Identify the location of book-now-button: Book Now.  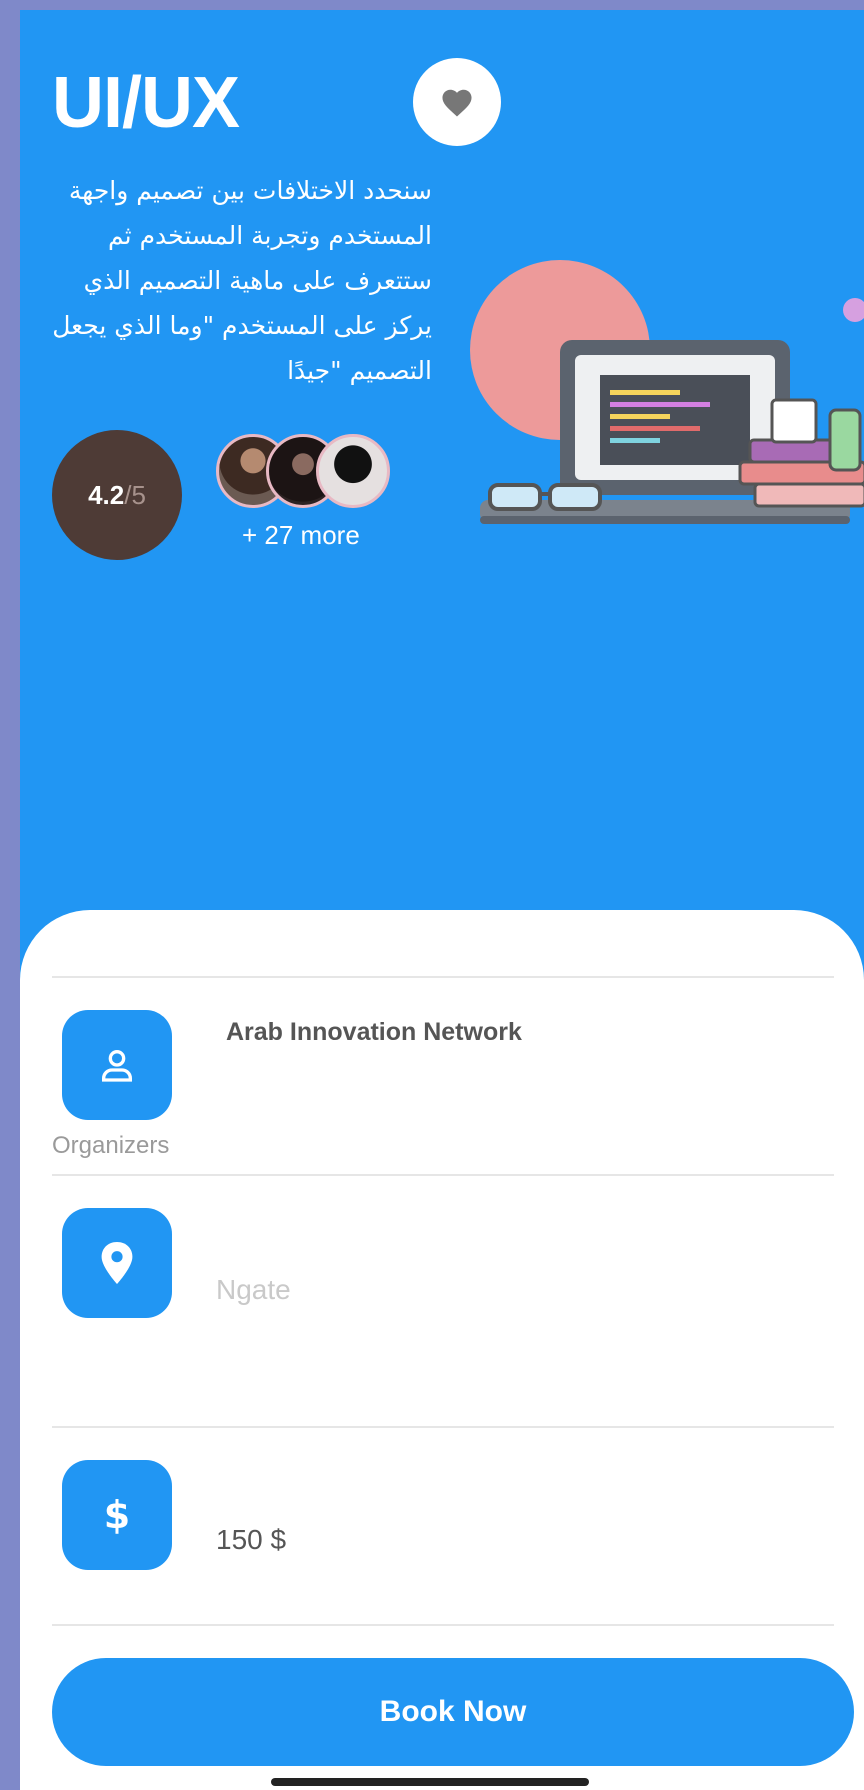
(453, 1712).